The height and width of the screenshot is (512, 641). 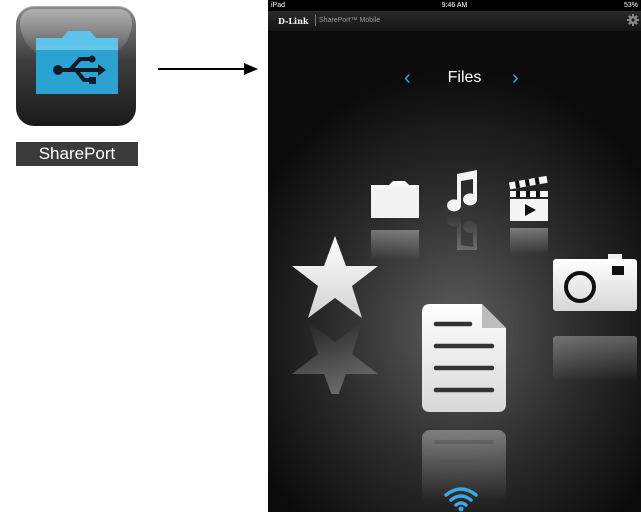 What do you see at coordinates (595, 324) in the screenshot?
I see `camera-icon` at bounding box center [595, 324].